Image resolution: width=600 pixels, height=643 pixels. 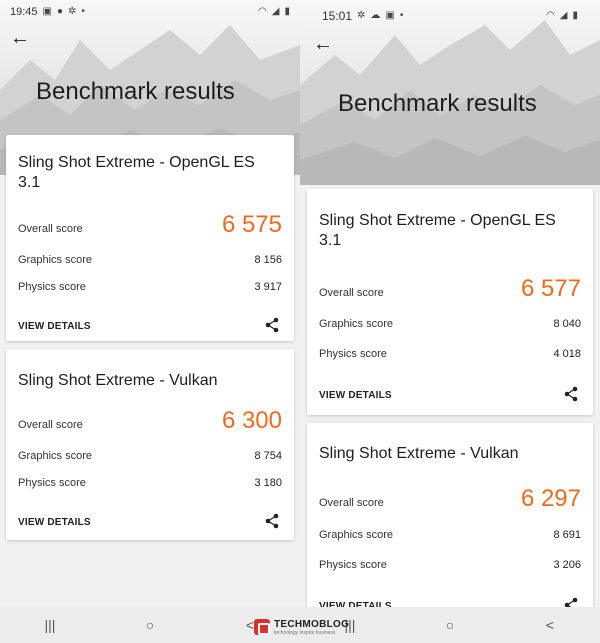 I want to click on graphics-score-value: 8 754, so click(x=268, y=456).